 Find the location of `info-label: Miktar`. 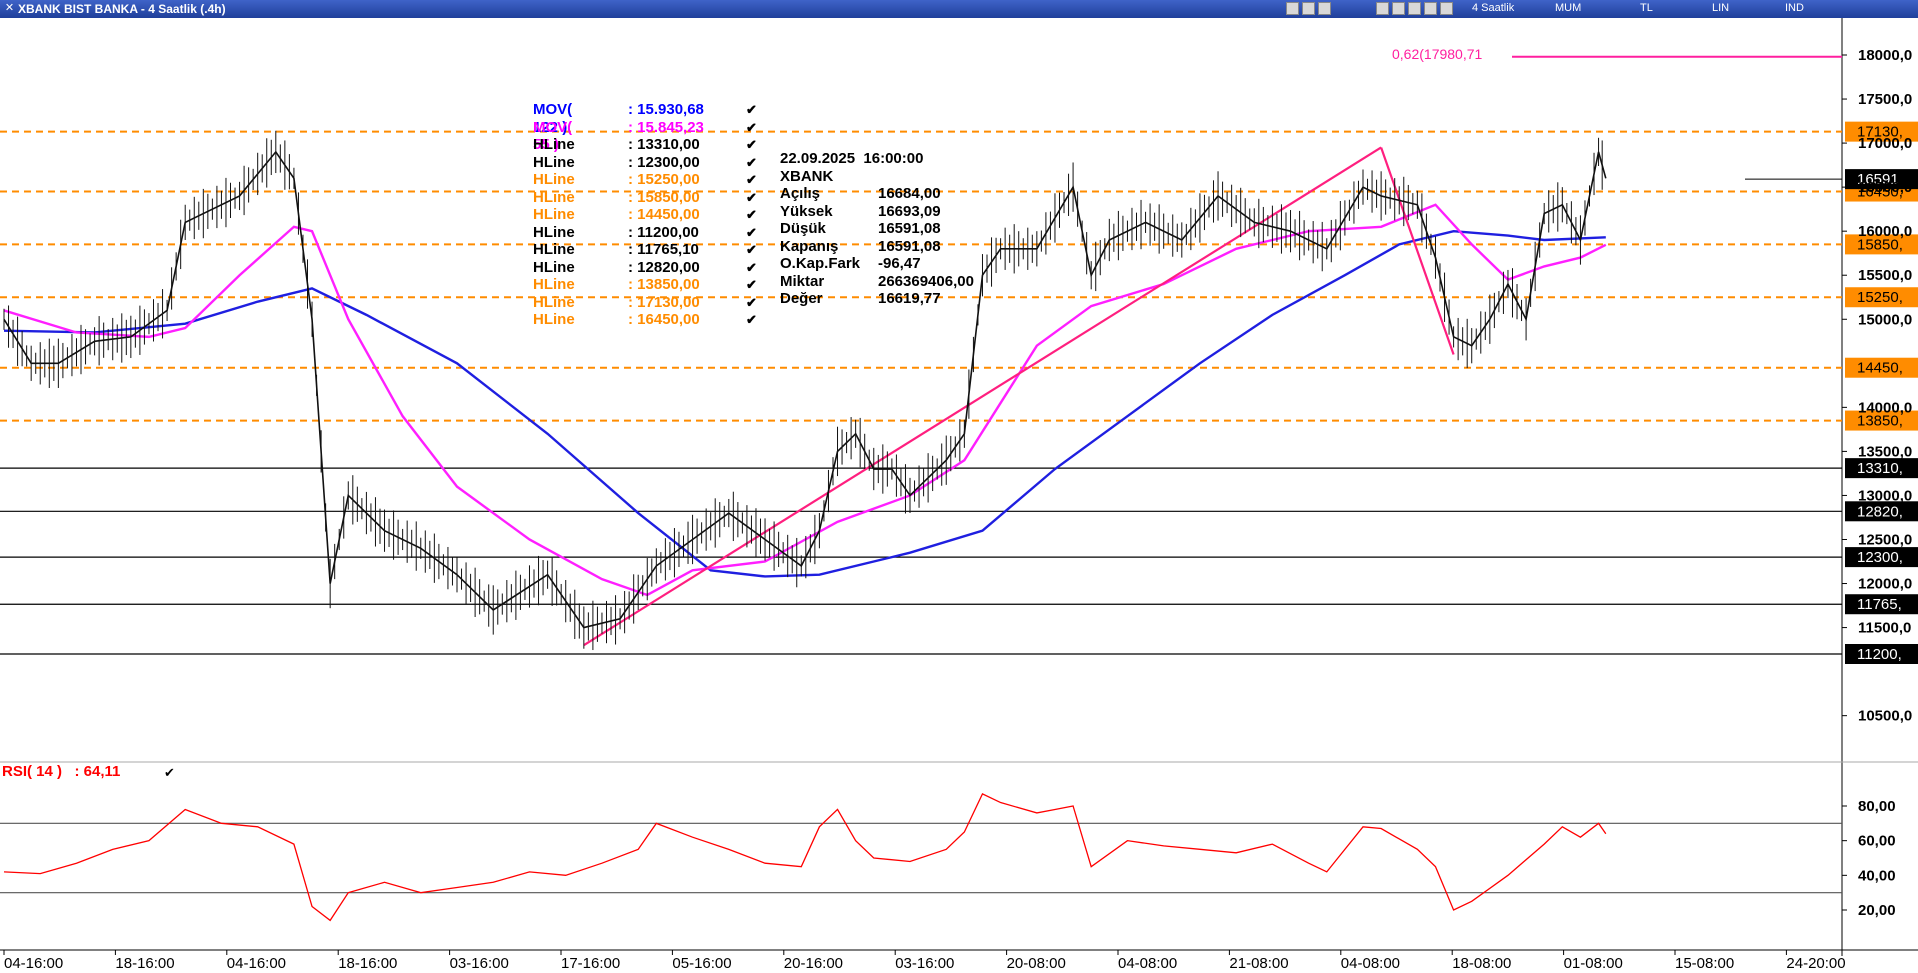

info-label: Miktar is located at coordinates (802, 281).